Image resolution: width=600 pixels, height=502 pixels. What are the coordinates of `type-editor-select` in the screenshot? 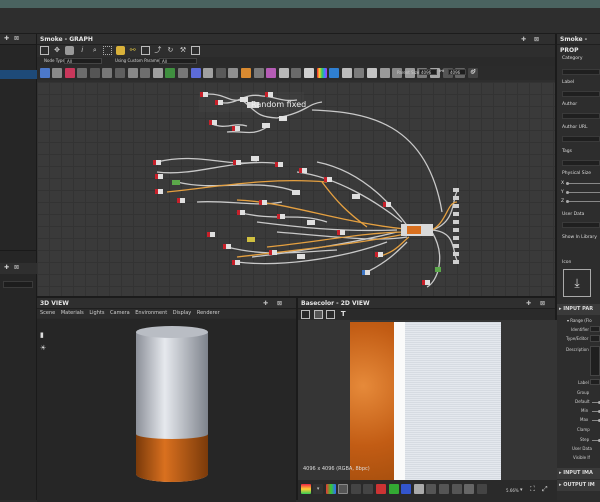 It's located at (595, 338).